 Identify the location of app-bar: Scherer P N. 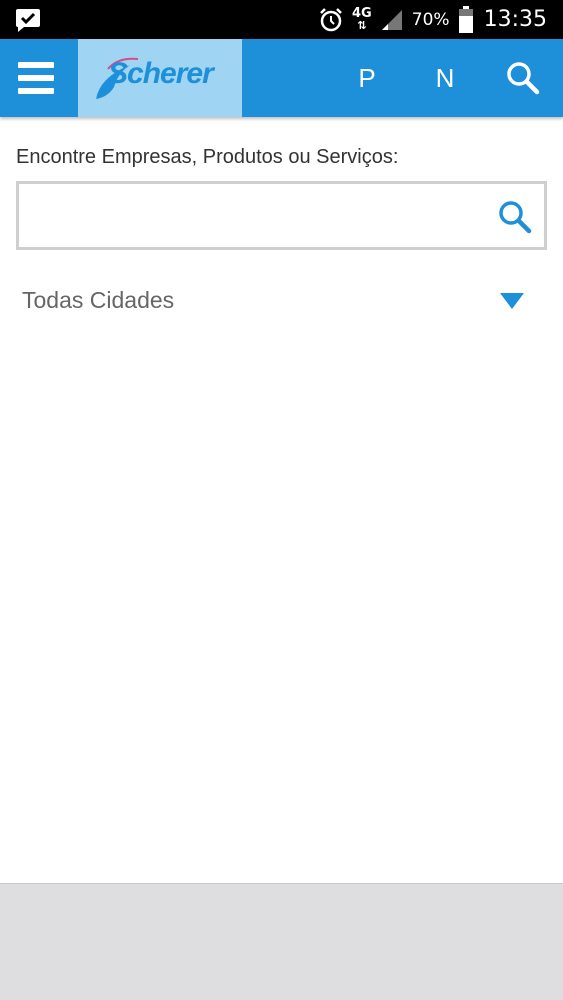
(281, 78).